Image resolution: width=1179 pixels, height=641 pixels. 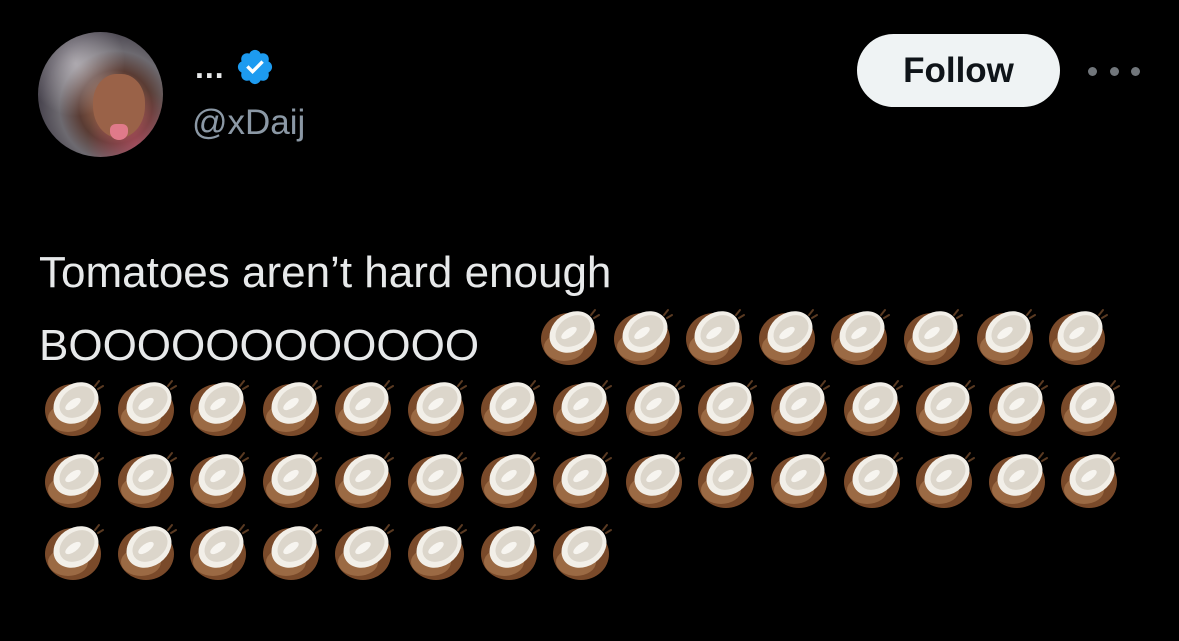 I want to click on avatar-tongue, so click(x=119, y=132).